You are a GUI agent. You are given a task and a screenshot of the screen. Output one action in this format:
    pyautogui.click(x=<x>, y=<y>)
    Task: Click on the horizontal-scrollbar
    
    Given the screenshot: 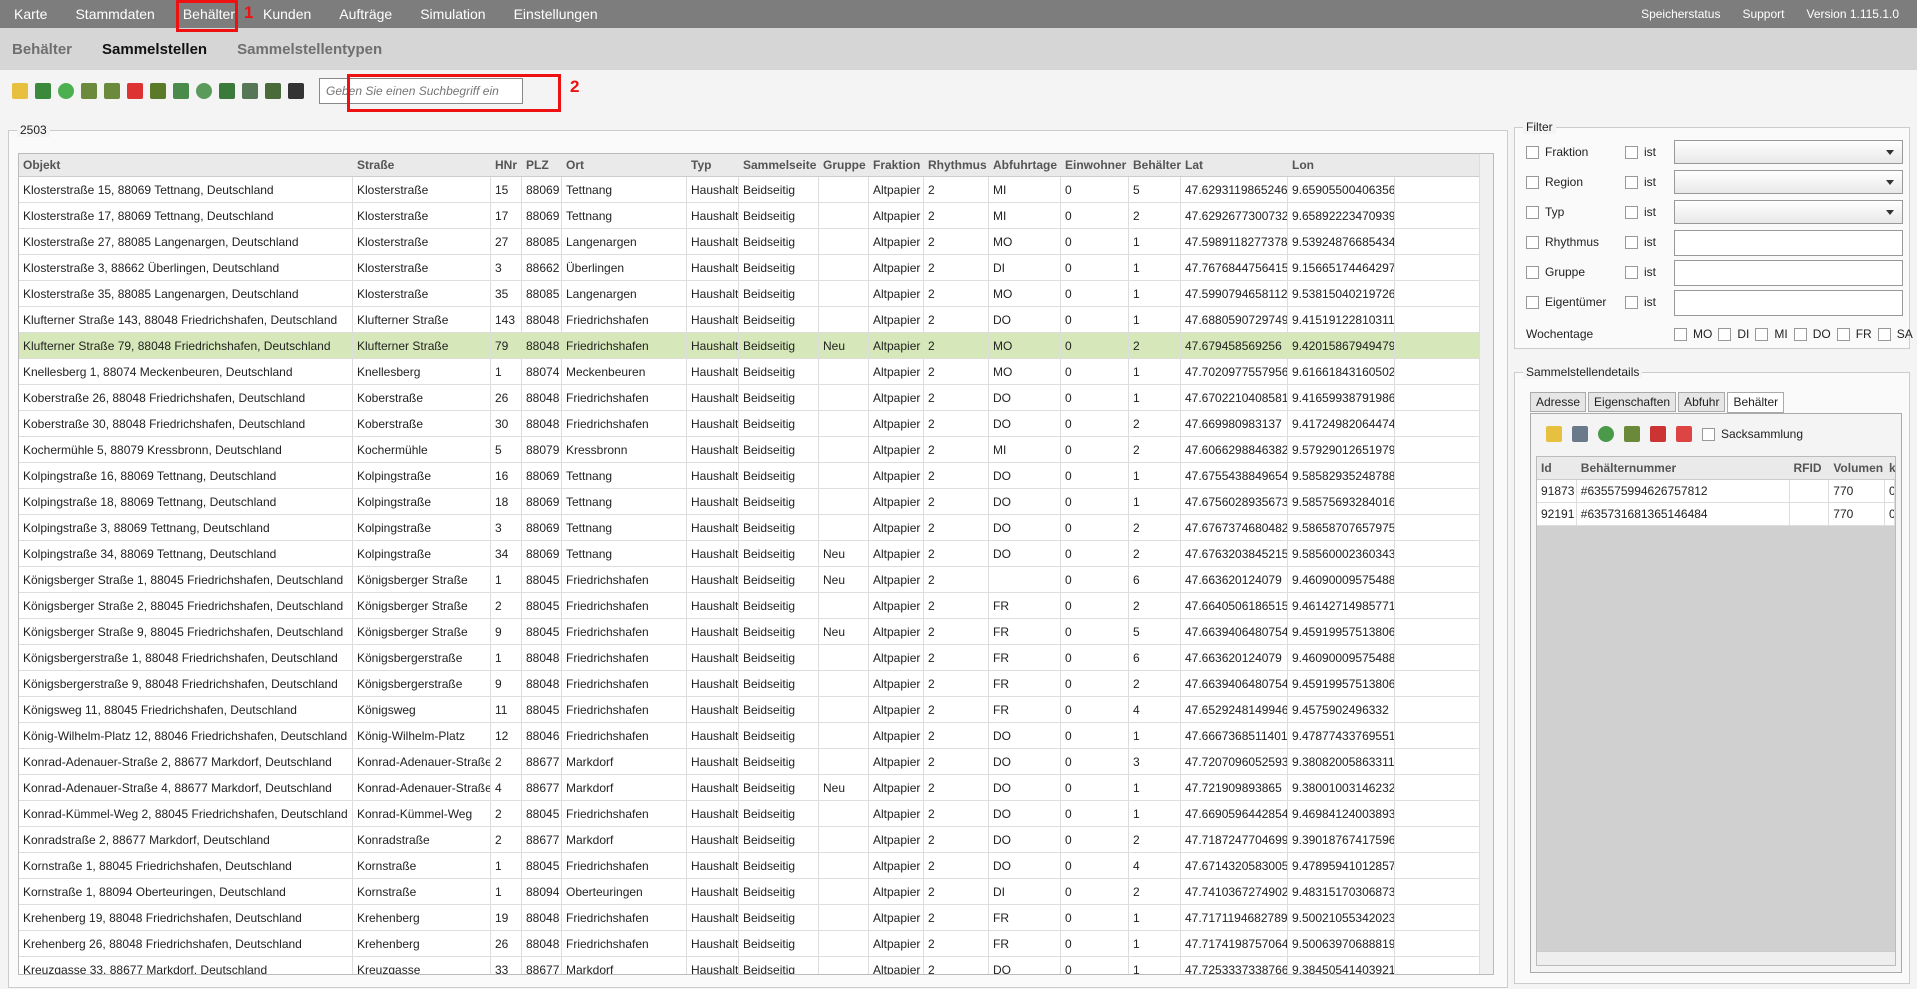 What is the action you would take?
    pyautogui.click(x=1716, y=958)
    